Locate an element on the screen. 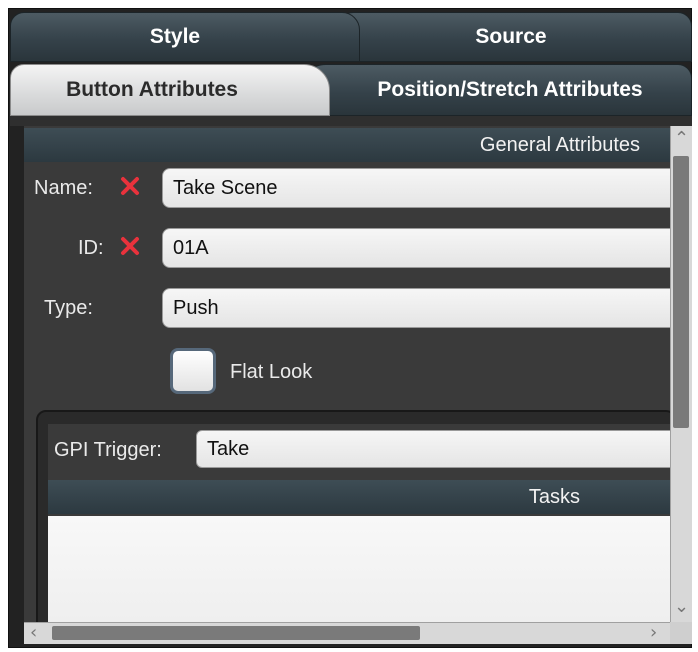 This screenshot has height=652, width=698. vertical-scrollbar: ⌃ ⌄ is located at coordinates (681, 374).